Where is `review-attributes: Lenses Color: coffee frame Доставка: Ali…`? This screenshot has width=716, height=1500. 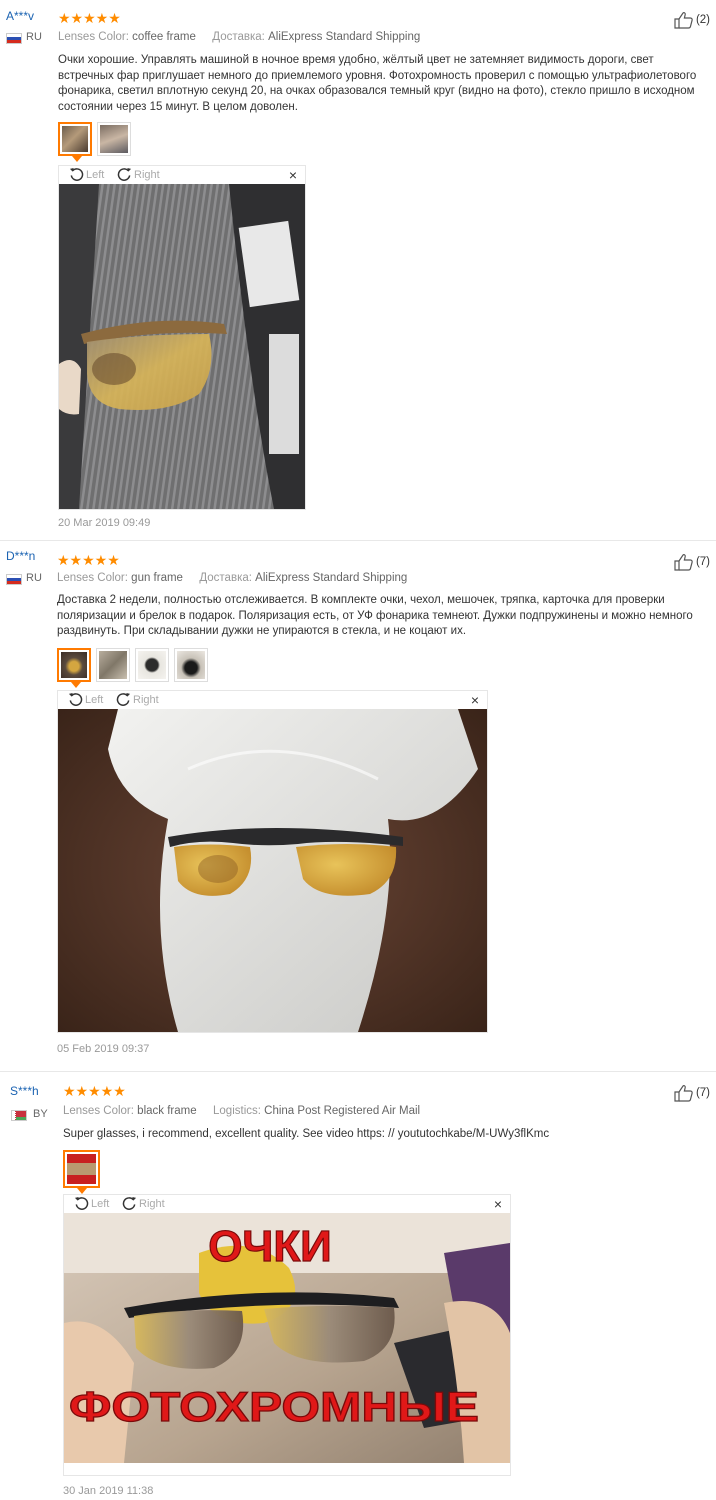
review-attributes: Lenses Color: coffee frame Доставка: Ali… is located at coordinates (239, 37).